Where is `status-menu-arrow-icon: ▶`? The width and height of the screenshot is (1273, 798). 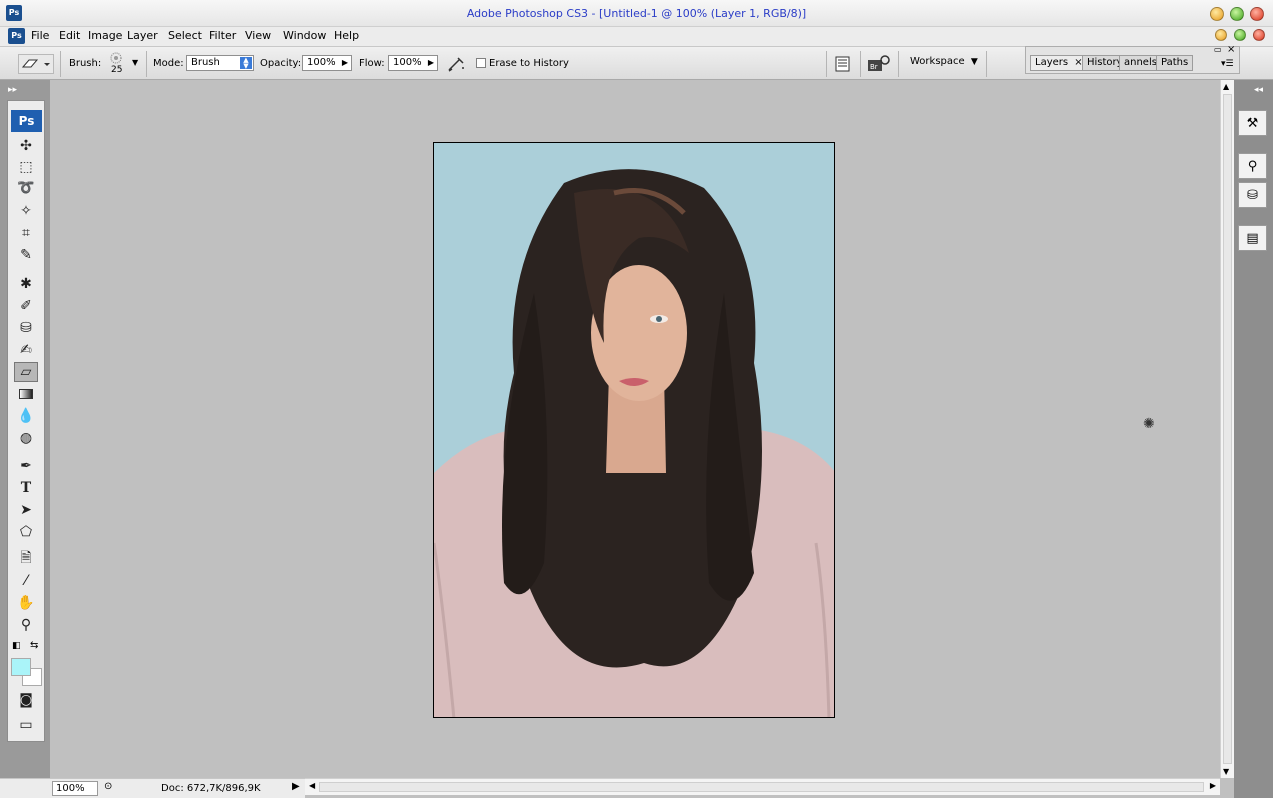
status-menu-arrow-icon: ▶ is located at coordinates (296, 786).